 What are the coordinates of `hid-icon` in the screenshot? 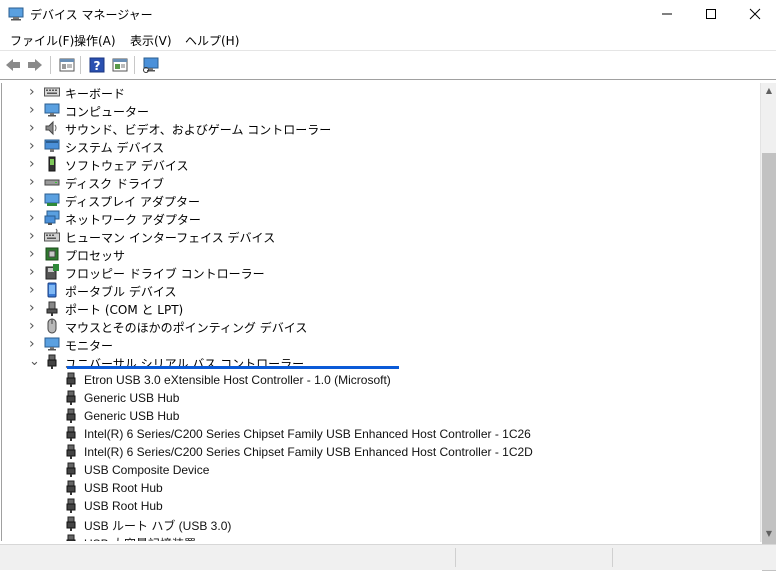 It's located at (52, 236).